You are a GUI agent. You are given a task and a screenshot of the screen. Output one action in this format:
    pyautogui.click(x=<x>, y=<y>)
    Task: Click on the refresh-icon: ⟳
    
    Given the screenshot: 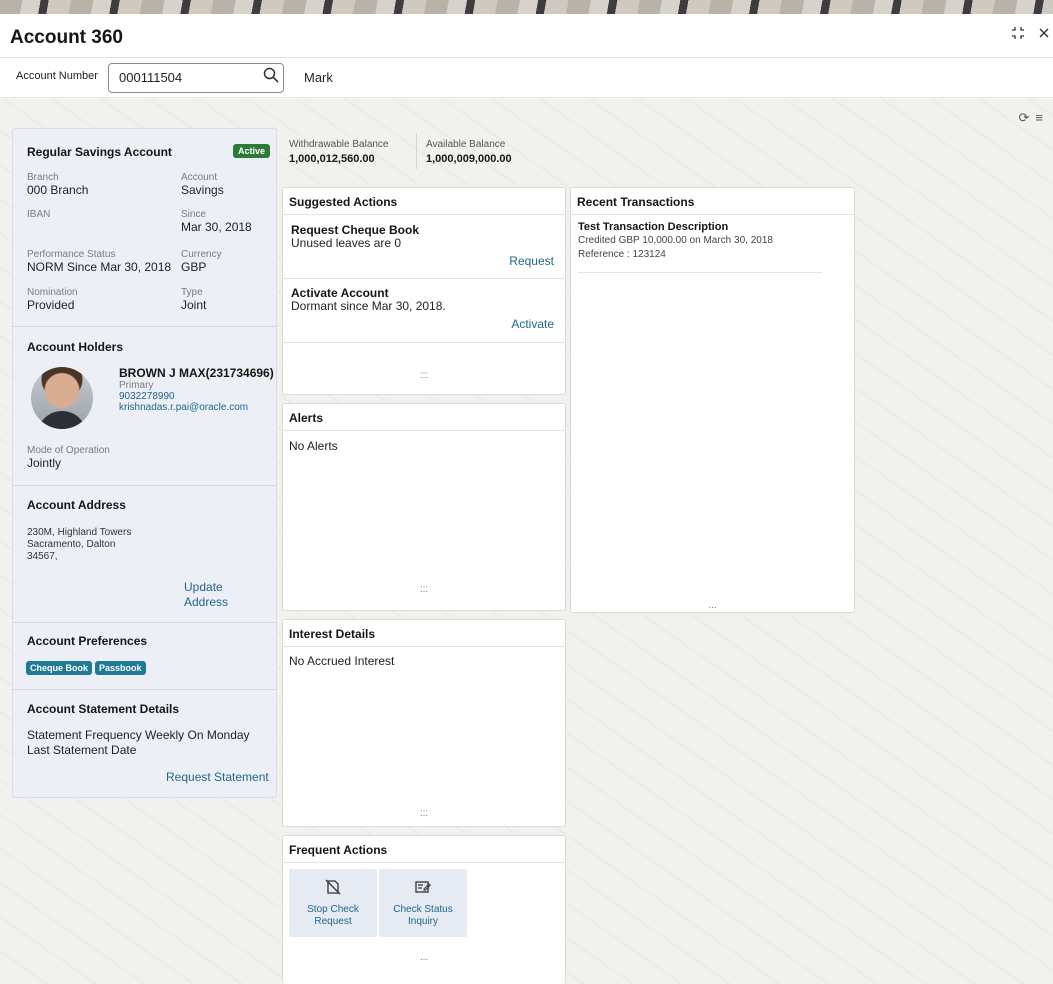 What is the action you would take?
    pyautogui.click(x=1027, y=117)
    